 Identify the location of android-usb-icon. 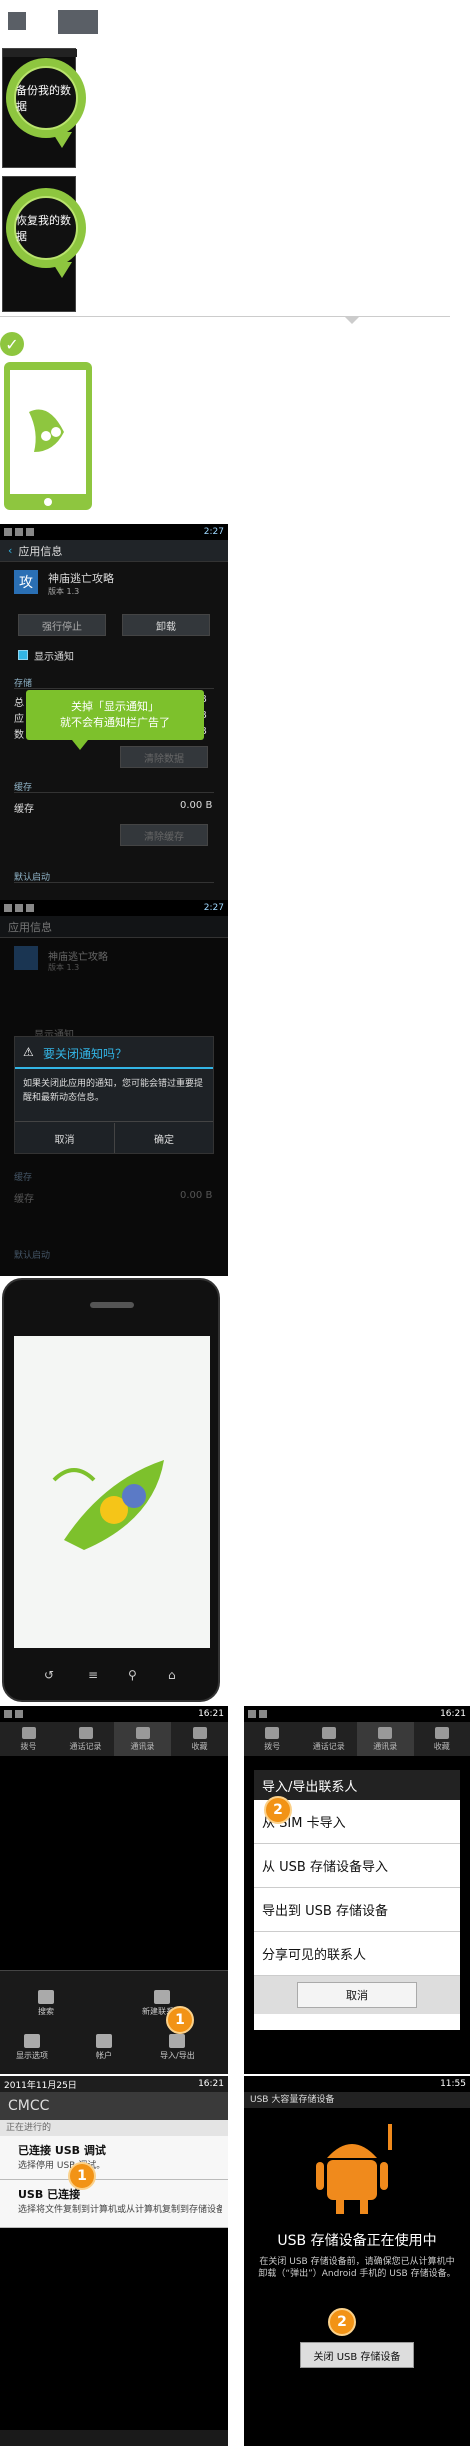
(357, 2170).